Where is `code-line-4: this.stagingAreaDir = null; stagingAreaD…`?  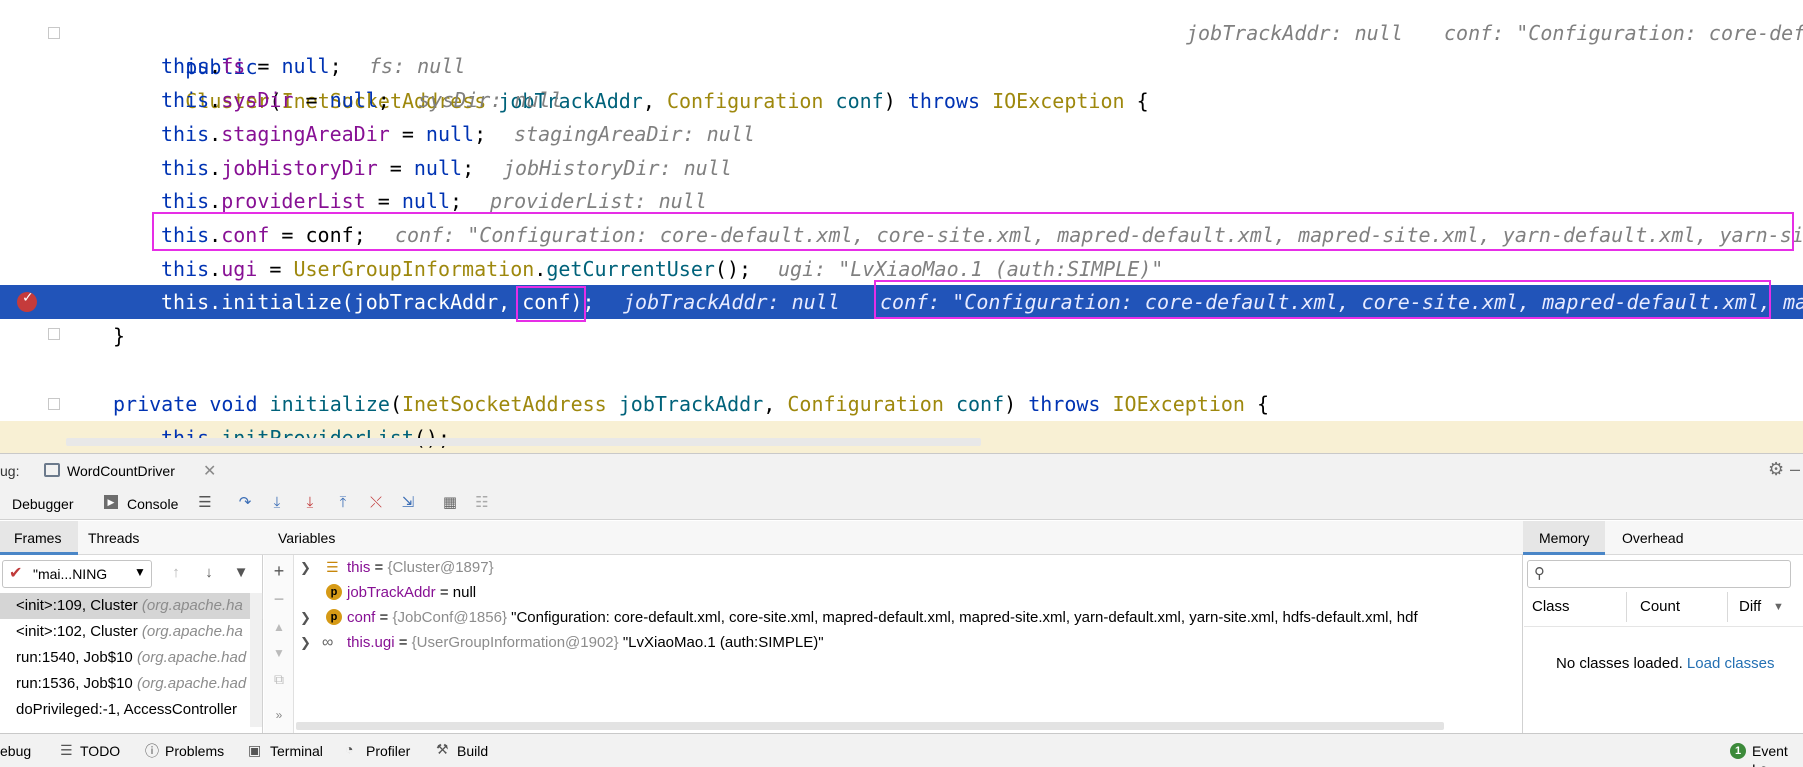
code-line-4: this.stagingAreaDir = null; stagingAreaD… is located at coordinates (901, 134).